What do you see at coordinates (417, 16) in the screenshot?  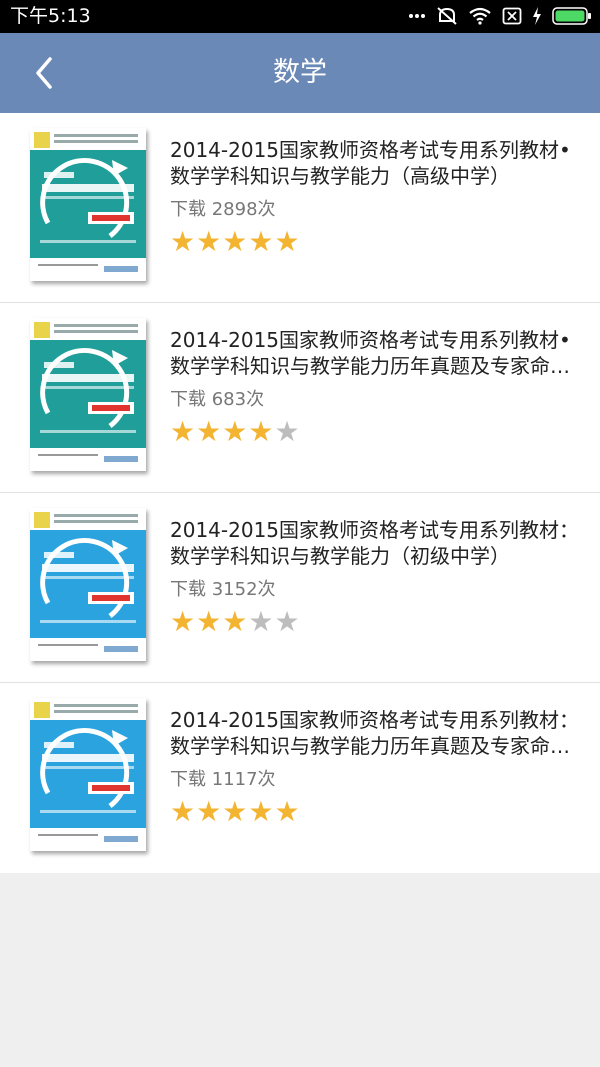 I see `signal-dots-icon` at bounding box center [417, 16].